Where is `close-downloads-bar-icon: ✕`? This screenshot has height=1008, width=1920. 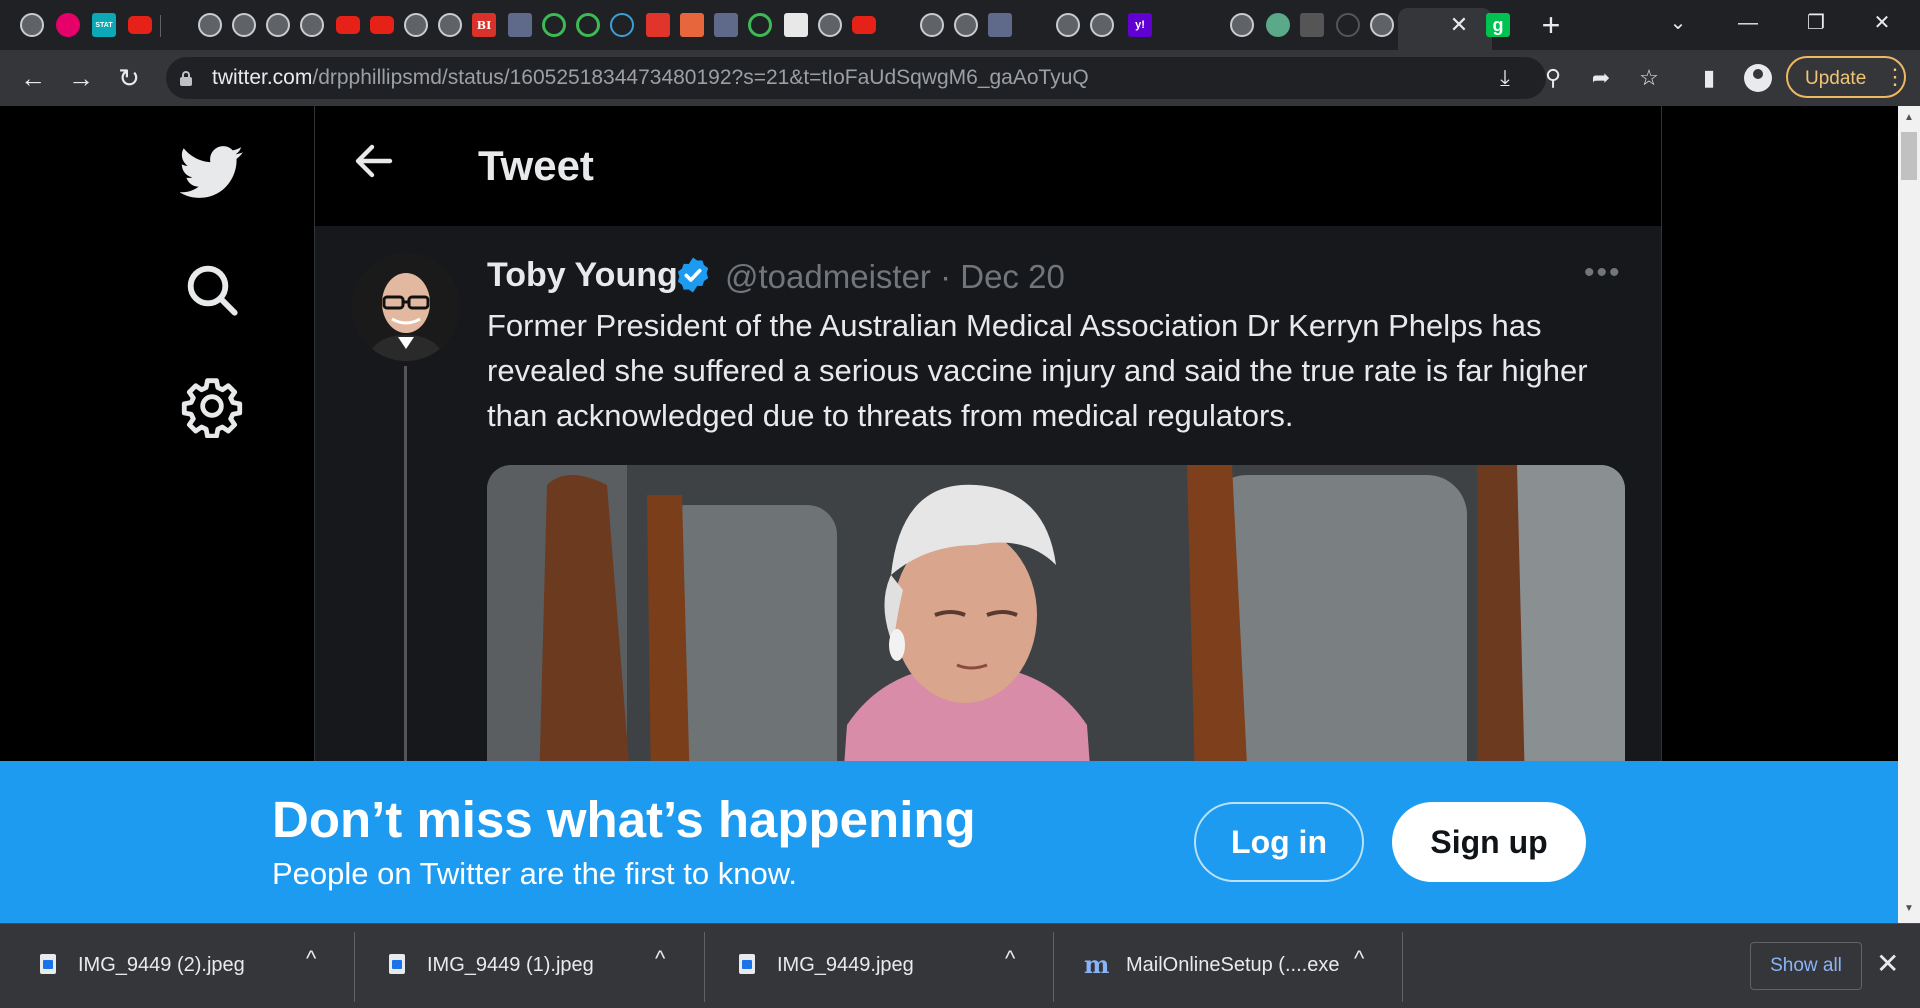 close-downloads-bar-icon: ✕ is located at coordinates (1887, 964).